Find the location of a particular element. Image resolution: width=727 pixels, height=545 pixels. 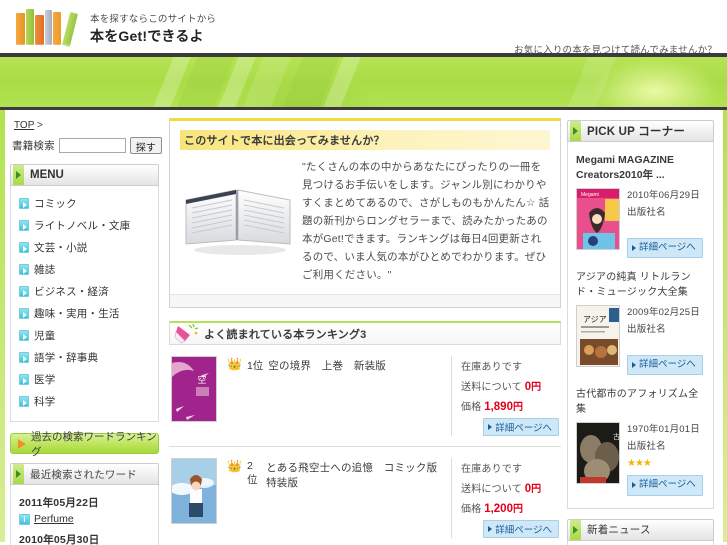

pickup-date: 2009年02月25日 is located at coordinates (663, 313).